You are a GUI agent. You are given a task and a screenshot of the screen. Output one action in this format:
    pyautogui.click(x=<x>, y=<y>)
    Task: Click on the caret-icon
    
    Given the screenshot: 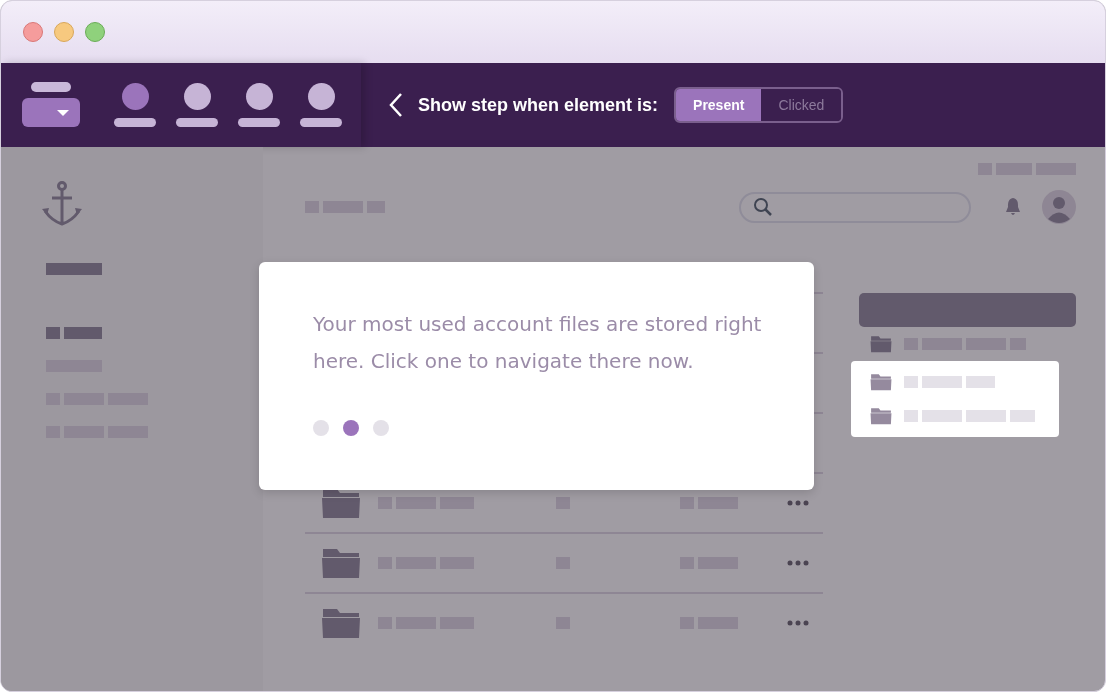 What is the action you would take?
    pyautogui.click(x=63, y=112)
    